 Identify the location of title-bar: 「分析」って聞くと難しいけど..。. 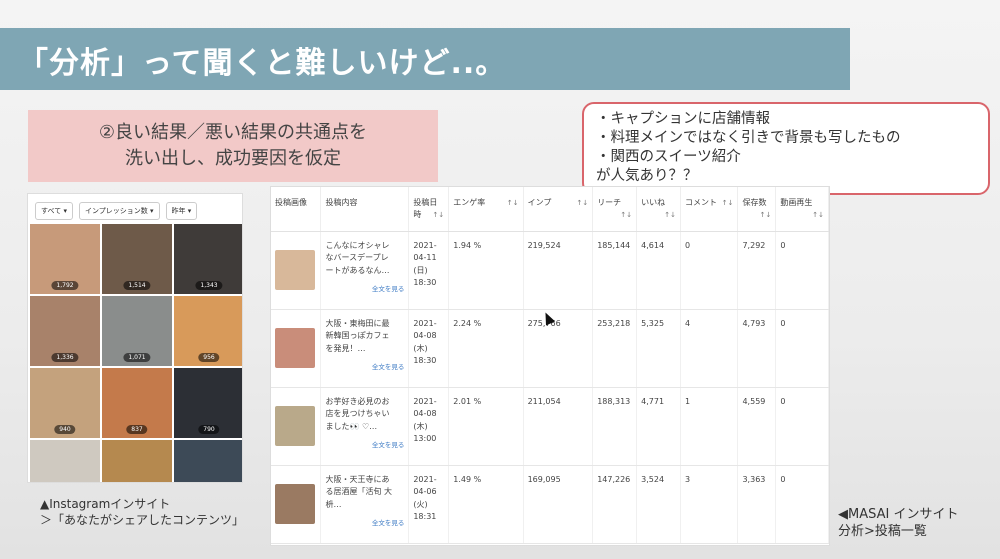
(425, 59).